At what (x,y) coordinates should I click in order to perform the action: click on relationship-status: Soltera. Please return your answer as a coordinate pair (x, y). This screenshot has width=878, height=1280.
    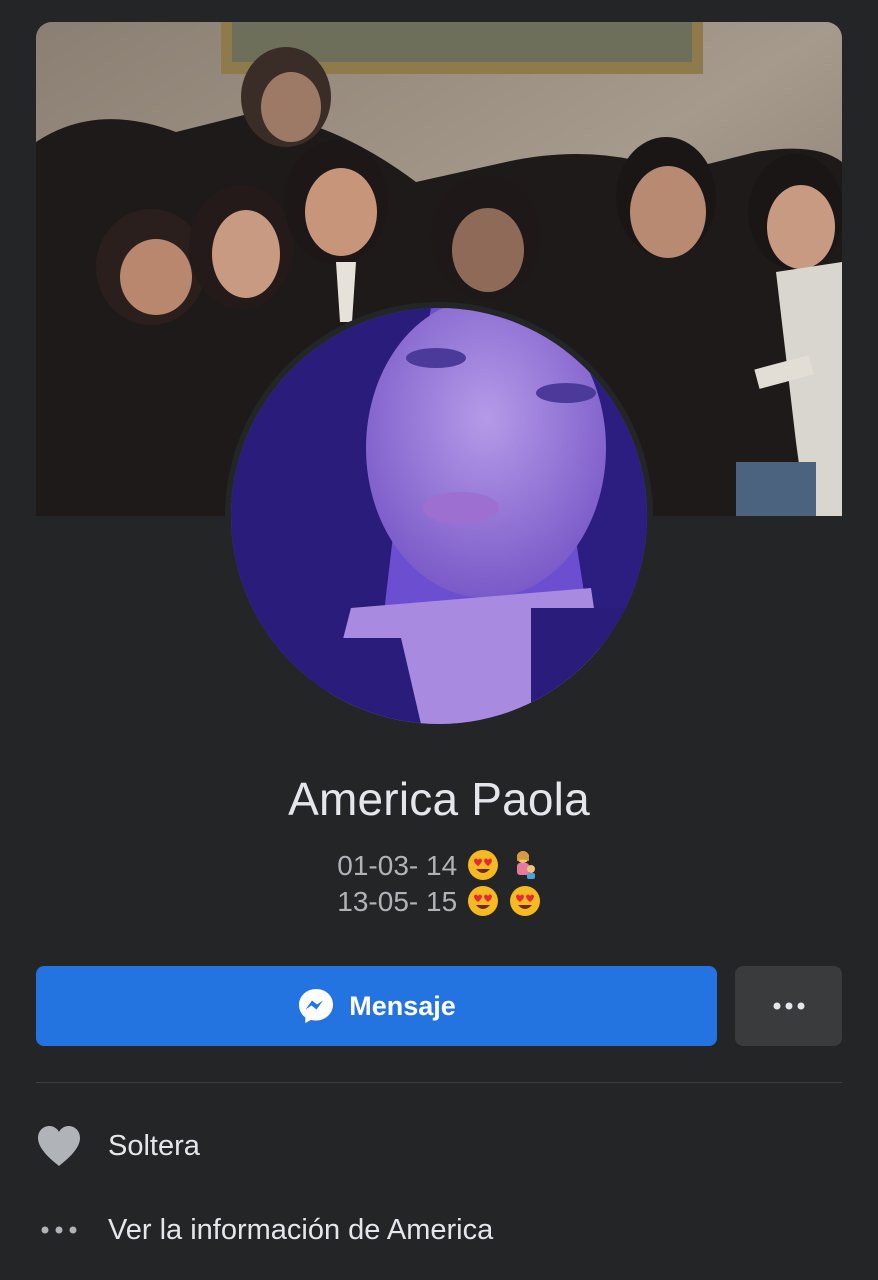
    Looking at the image, I should click on (154, 1145).